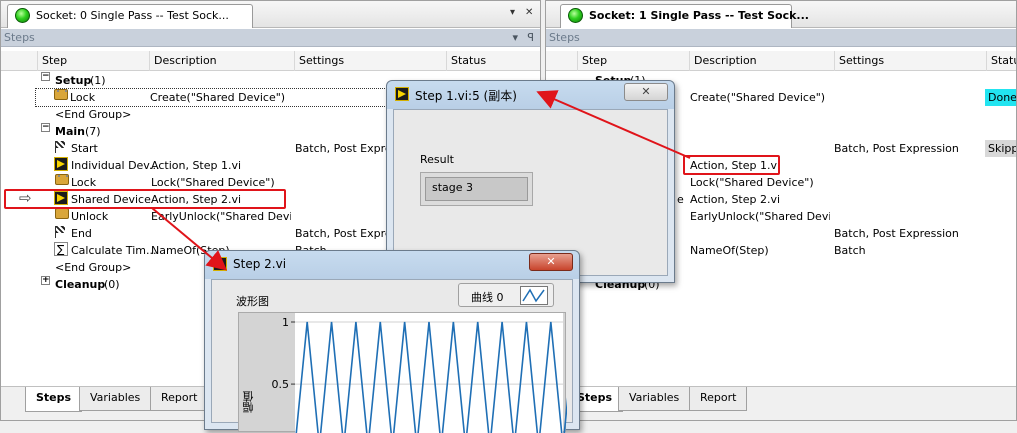 This screenshot has width=1017, height=433. I want to click on right-bottom-tabbar: Steps Variables Report, so click(781, 403).